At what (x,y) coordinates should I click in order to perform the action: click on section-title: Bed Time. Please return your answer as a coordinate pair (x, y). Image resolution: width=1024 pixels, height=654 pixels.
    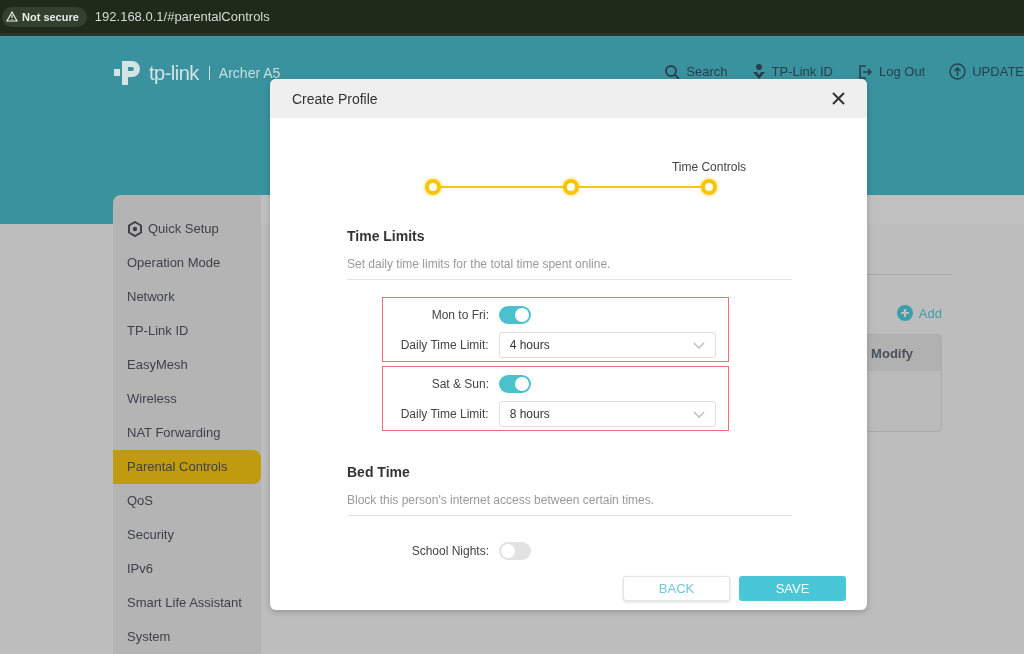
    Looking at the image, I should click on (379, 472).